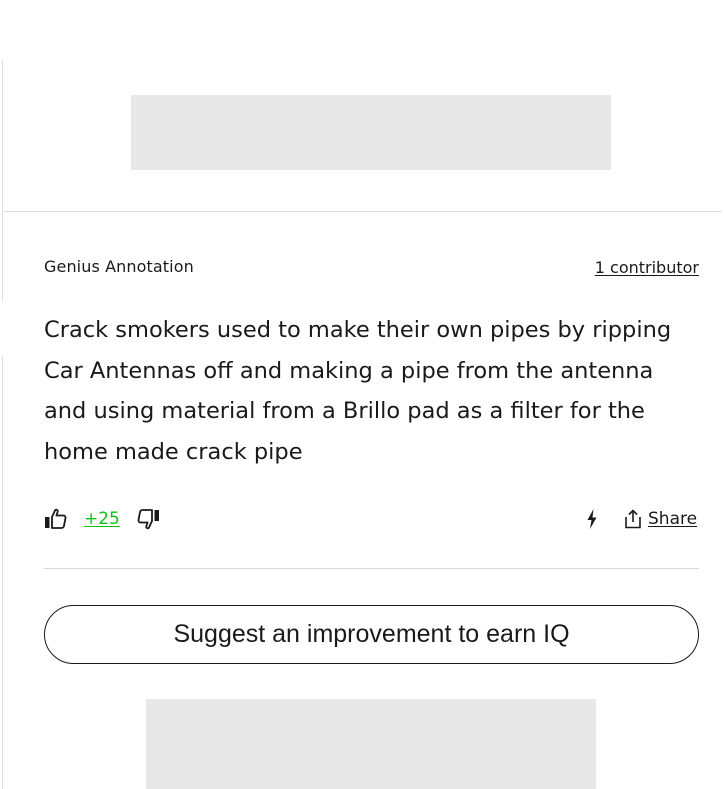  I want to click on ad-placeholder-bottom, so click(371, 744).